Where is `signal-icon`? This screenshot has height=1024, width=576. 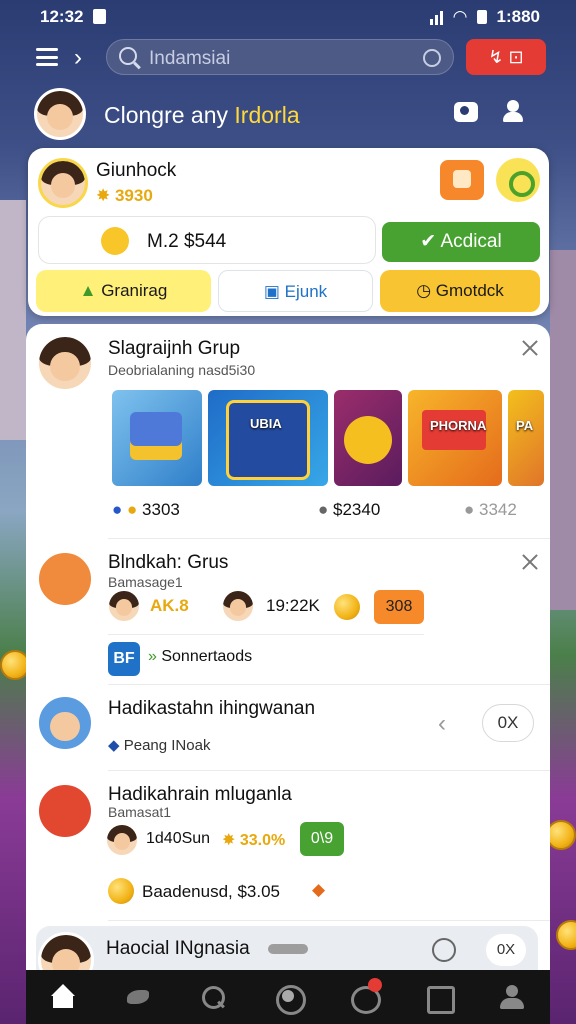
signal-icon is located at coordinates (437, 17).